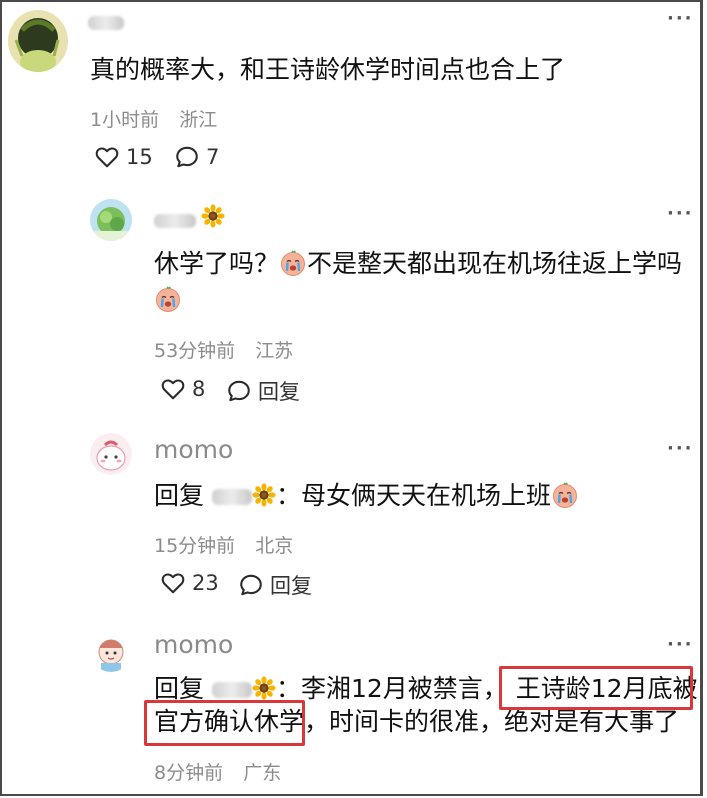 Image resolution: width=707 pixels, height=798 pixels. I want to click on comment-meta: 8分钟前 广东, so click(217, 771).